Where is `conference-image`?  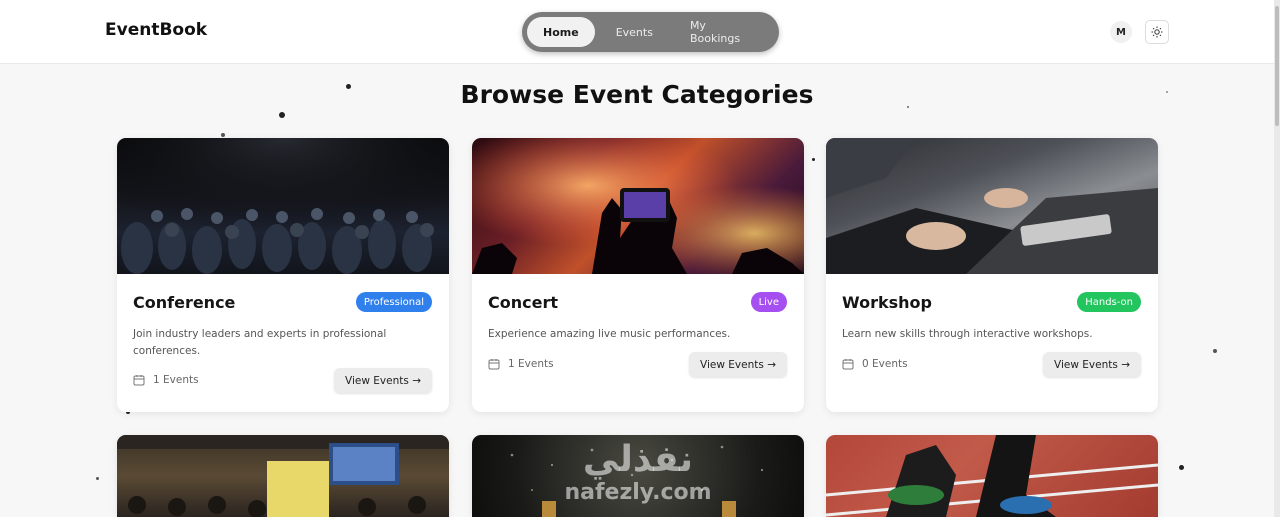 conference-image is located at coordinates (283, 206).